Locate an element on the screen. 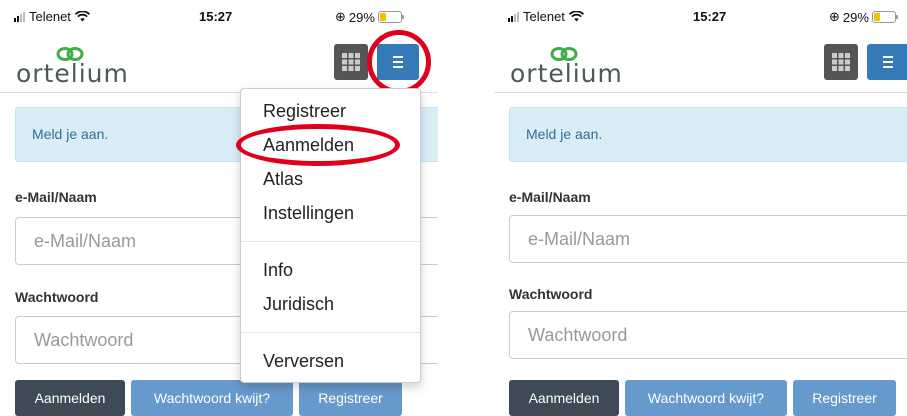 This screenshot has height=416, width=907. menu-item-instellingen: Instellingen is located at coordinates (308, 213).